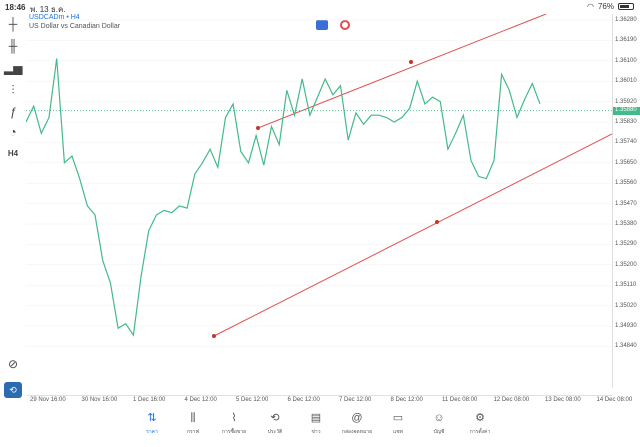  I want to click on time-tick-label: 8 Dec 12:00, so click(406, 400).